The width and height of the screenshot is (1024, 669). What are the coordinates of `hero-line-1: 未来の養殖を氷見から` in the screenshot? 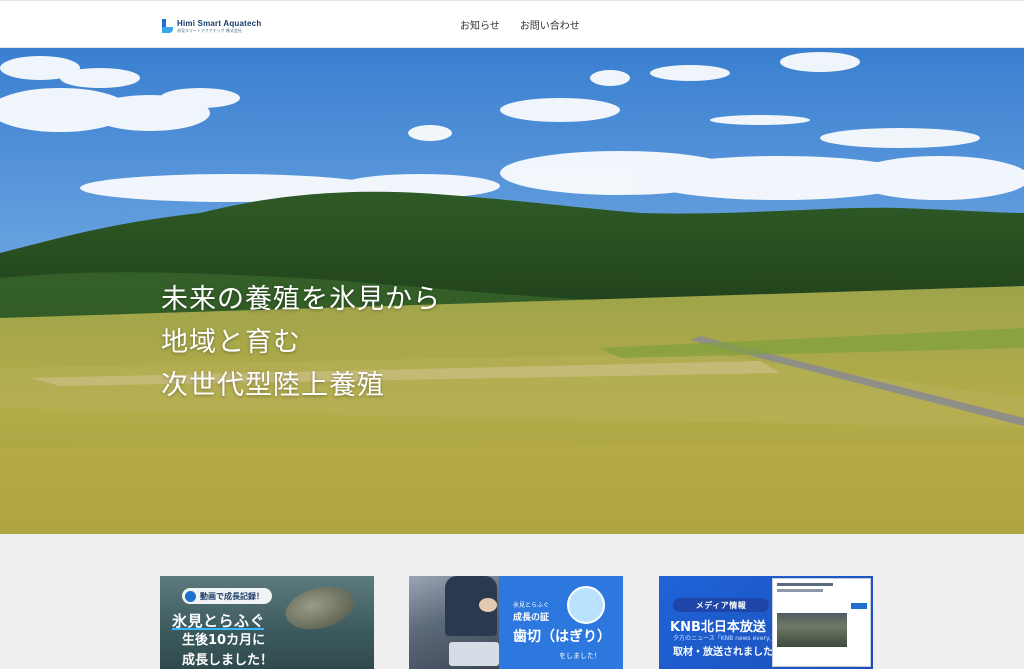 It's located at (301, 299).